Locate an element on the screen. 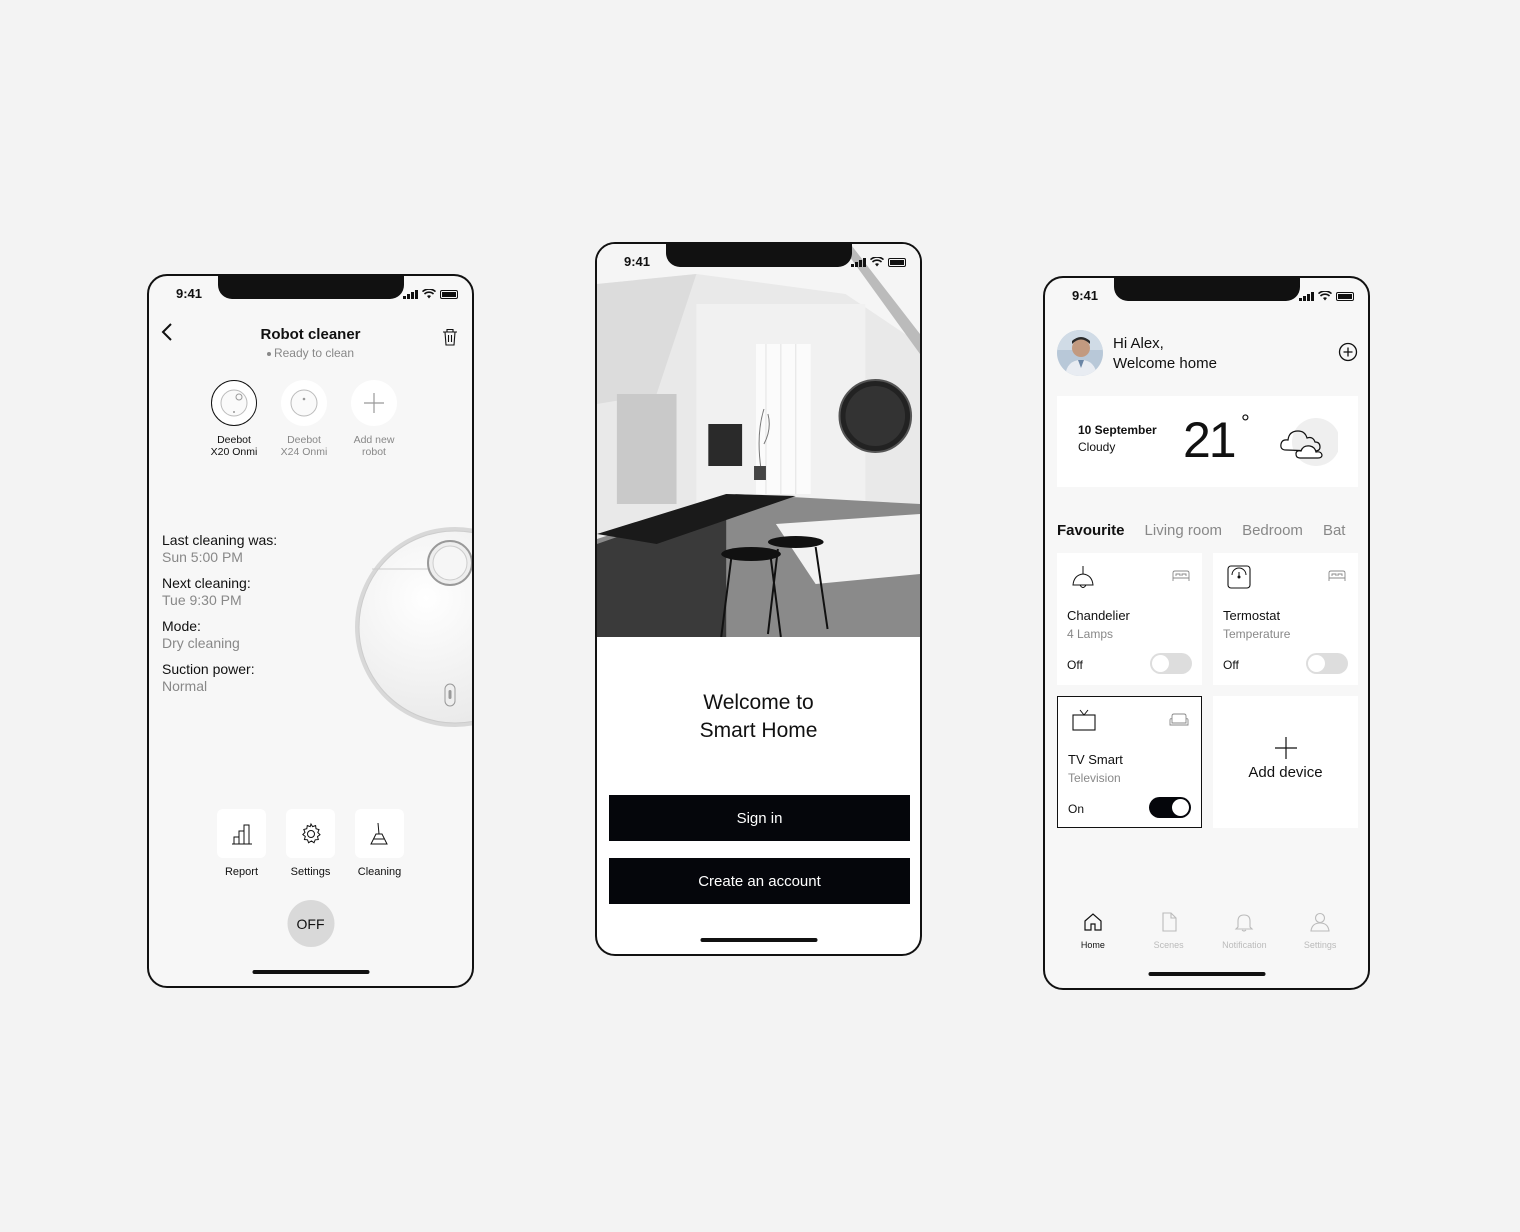 The width and height of the screenshot is (1520, 1232). device-sub: 4 Lamps is located at coordinates (1090, 634).